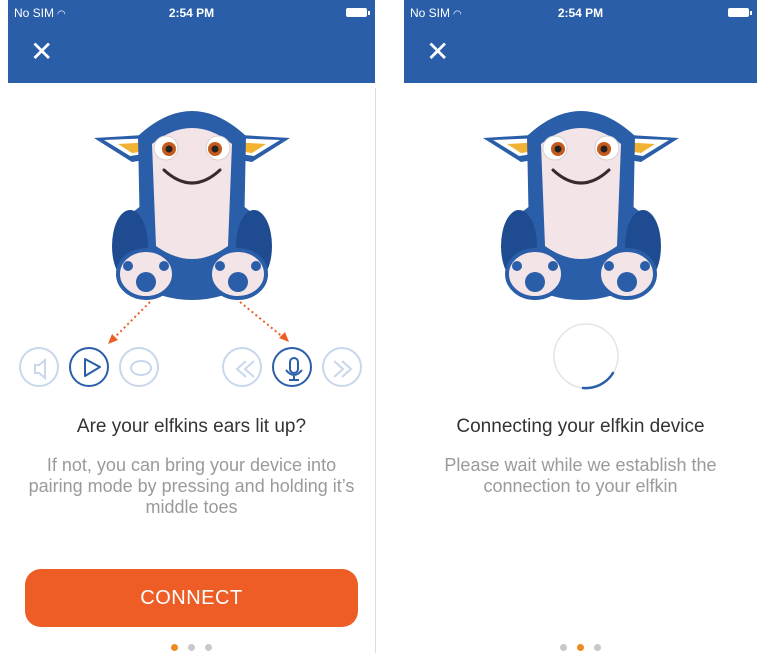 The height and width of the screenshot is (653, 757). I want to click on rewind-icon, so click(242, 367).